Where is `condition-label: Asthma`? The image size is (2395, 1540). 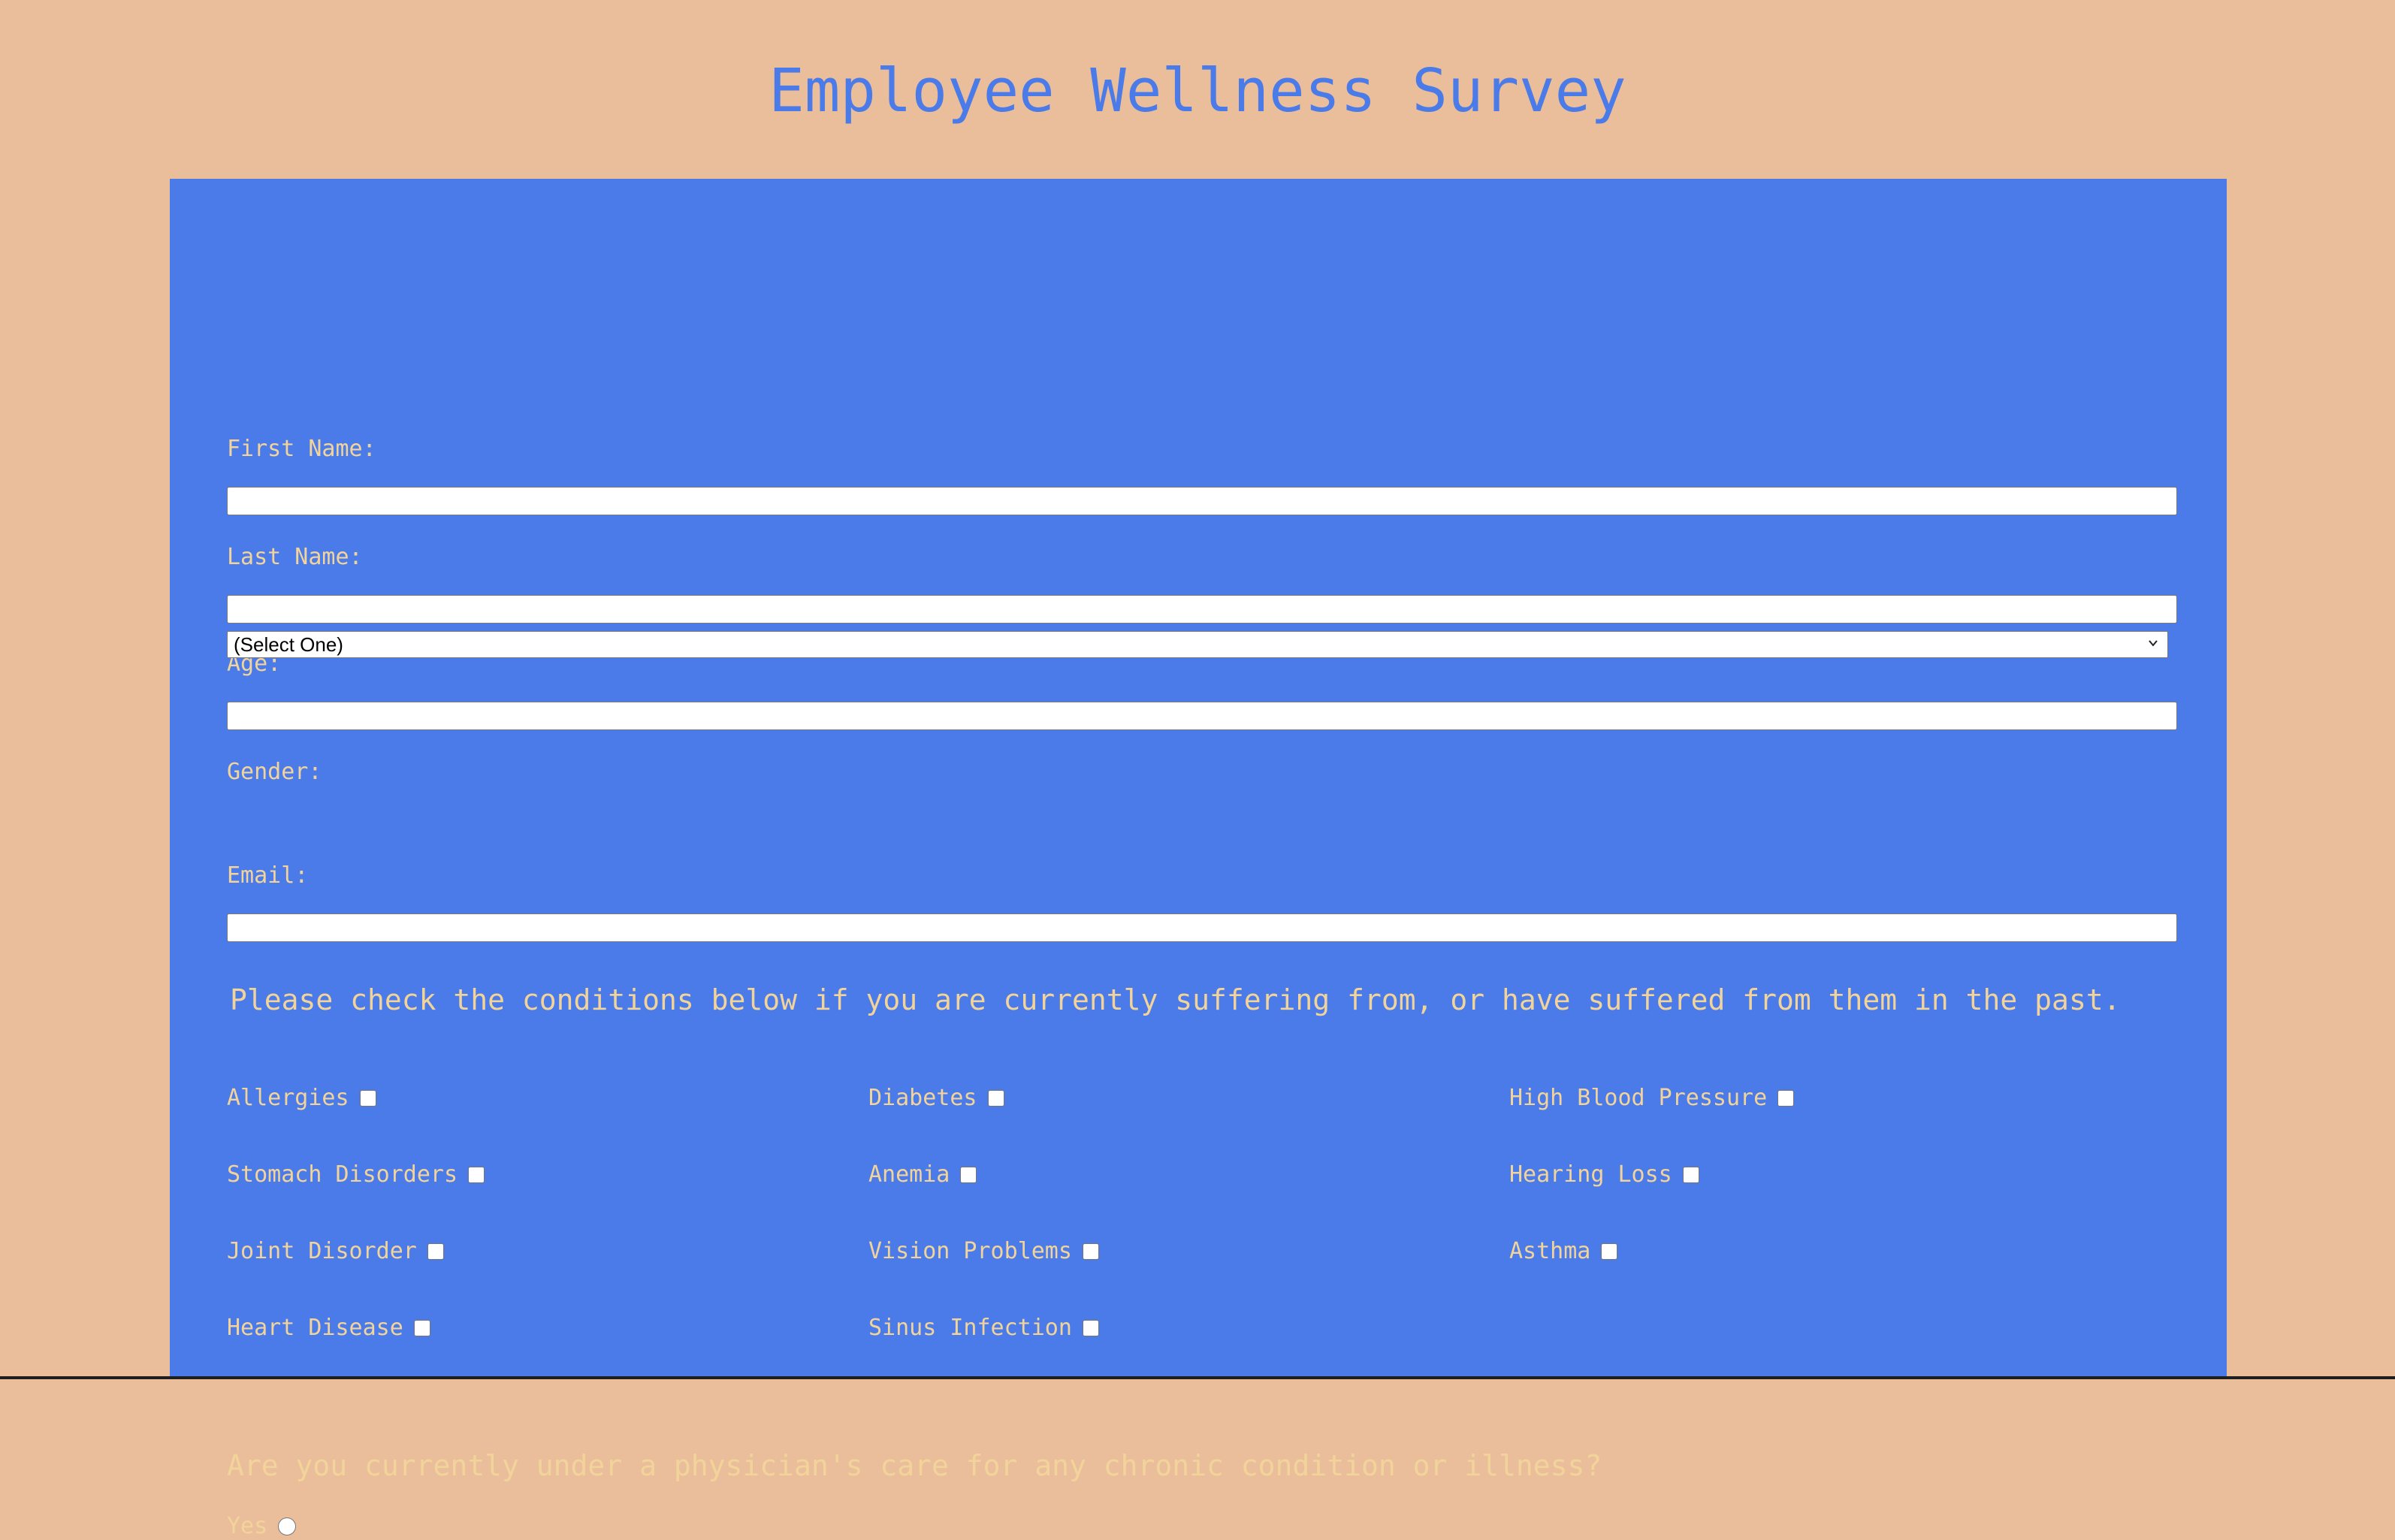 condition-label: Asthma is located at coordinates (1550, 1251).